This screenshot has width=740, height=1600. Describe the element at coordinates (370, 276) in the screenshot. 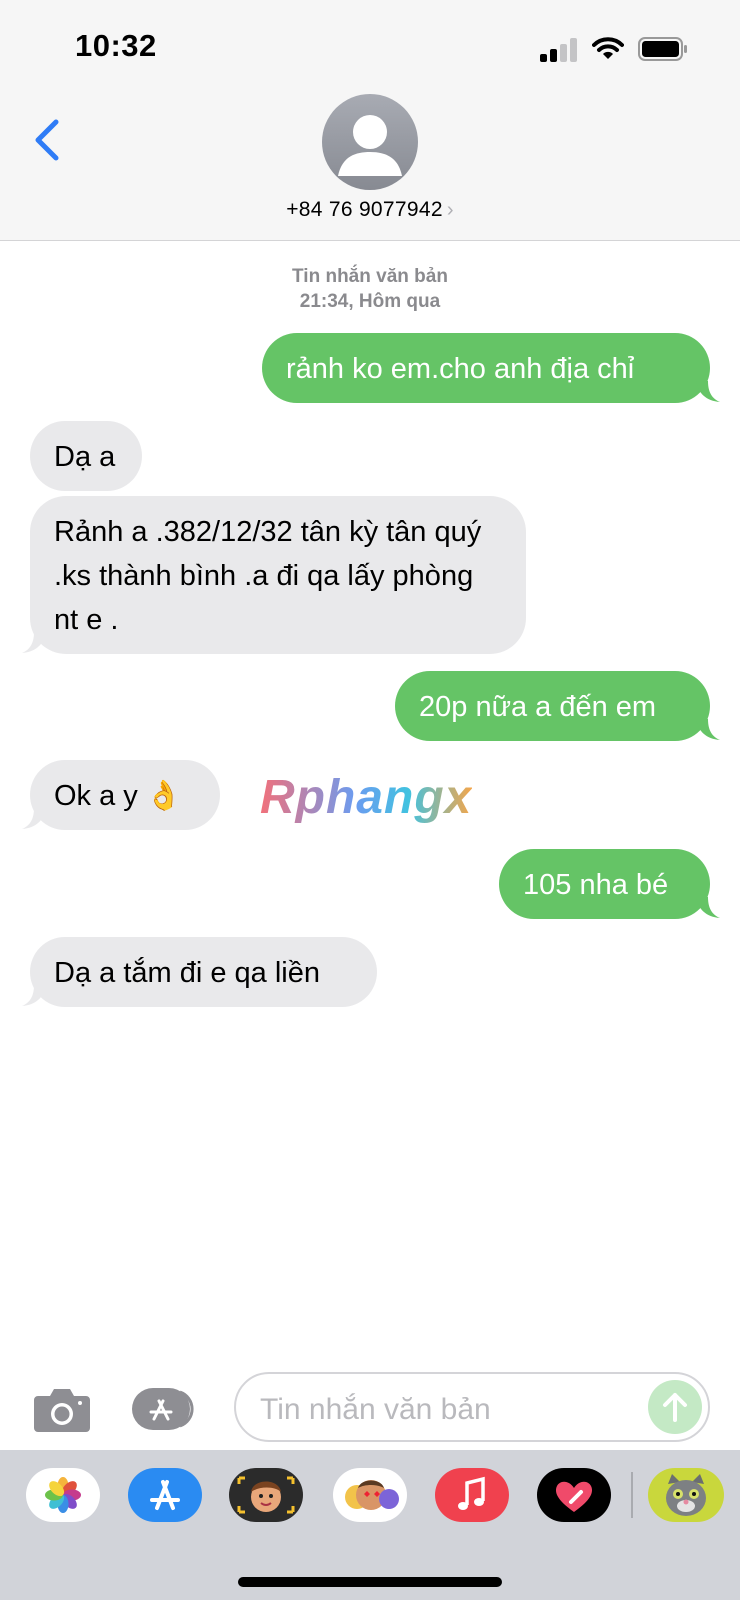

I see `service-label: Tin nhắn văn bản` at that location.